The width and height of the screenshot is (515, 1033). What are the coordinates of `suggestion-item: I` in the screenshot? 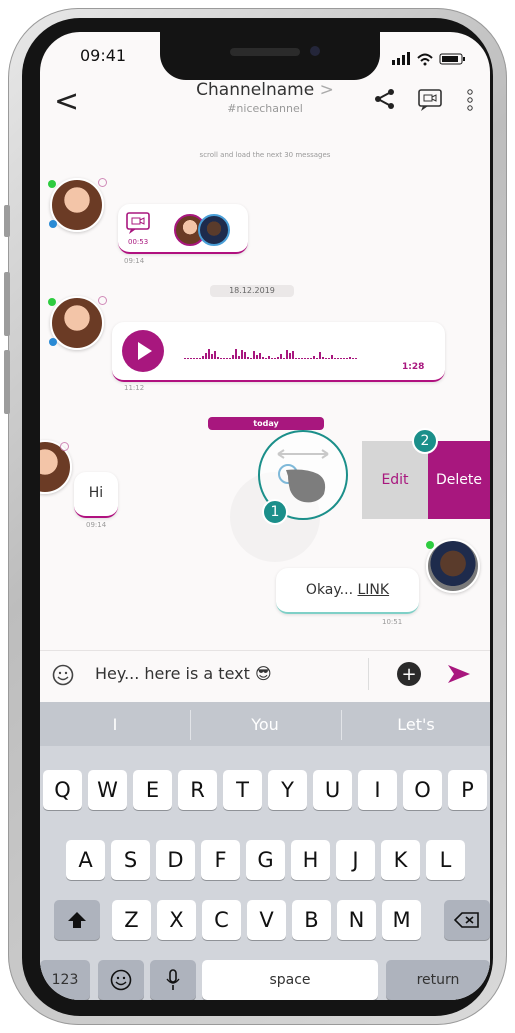 It's located at (115, 724).